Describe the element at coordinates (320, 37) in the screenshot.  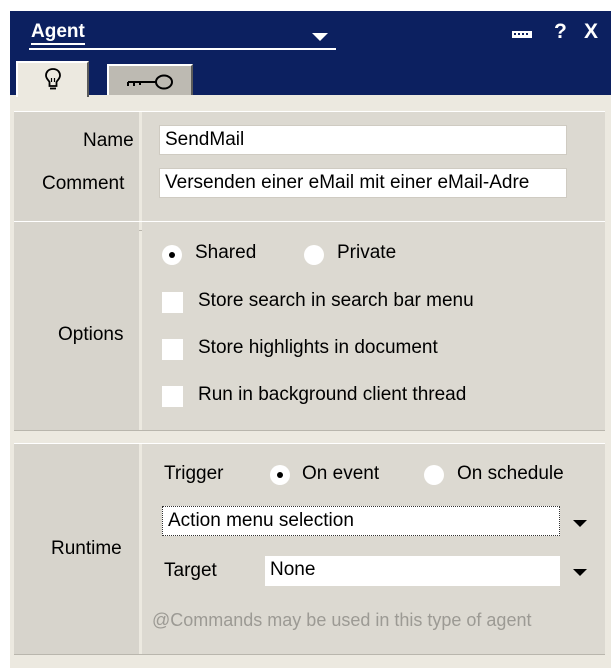
I see `chevron-down-icon` at that location.